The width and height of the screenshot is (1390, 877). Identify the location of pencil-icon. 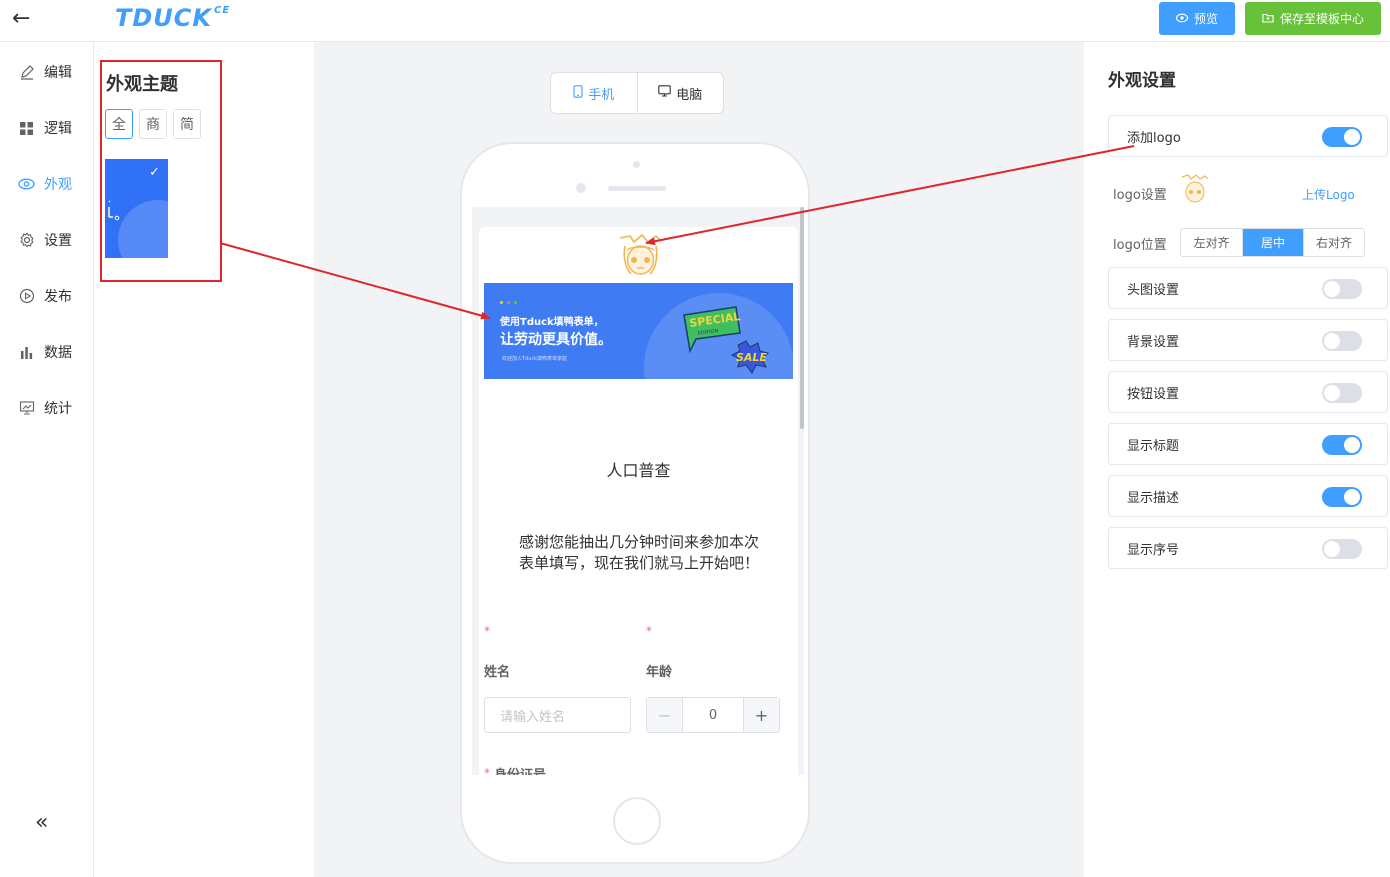
(26, 72).